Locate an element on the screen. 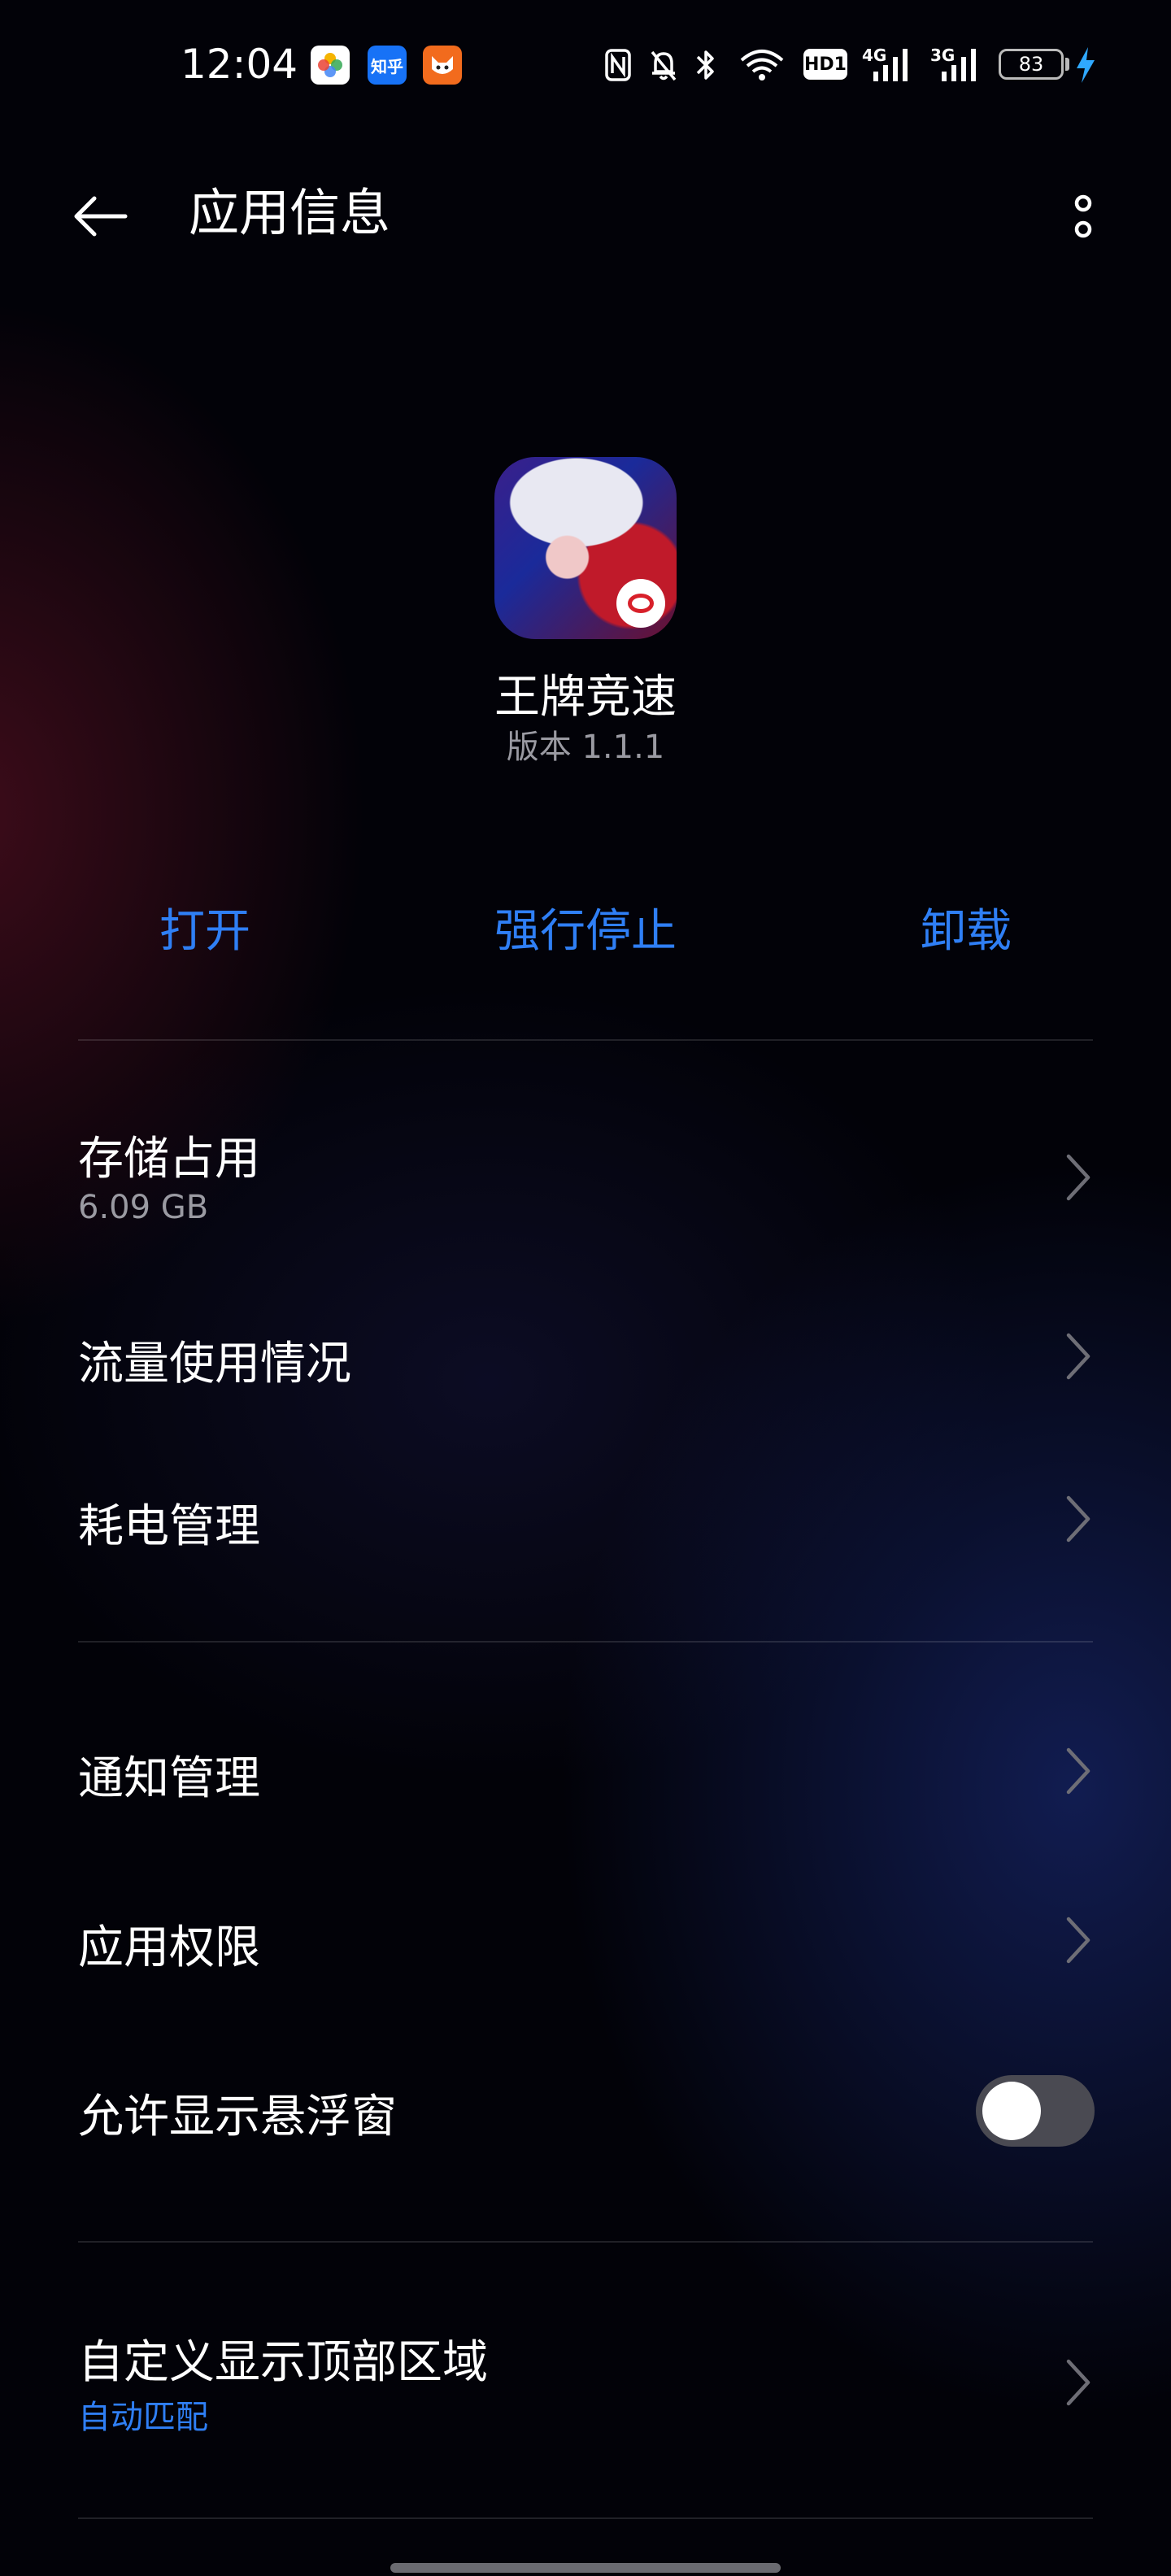 Image resolution: width=1171 pixels, height=2576 pixels. app-brand-logo is located at coordinates (641, 604).